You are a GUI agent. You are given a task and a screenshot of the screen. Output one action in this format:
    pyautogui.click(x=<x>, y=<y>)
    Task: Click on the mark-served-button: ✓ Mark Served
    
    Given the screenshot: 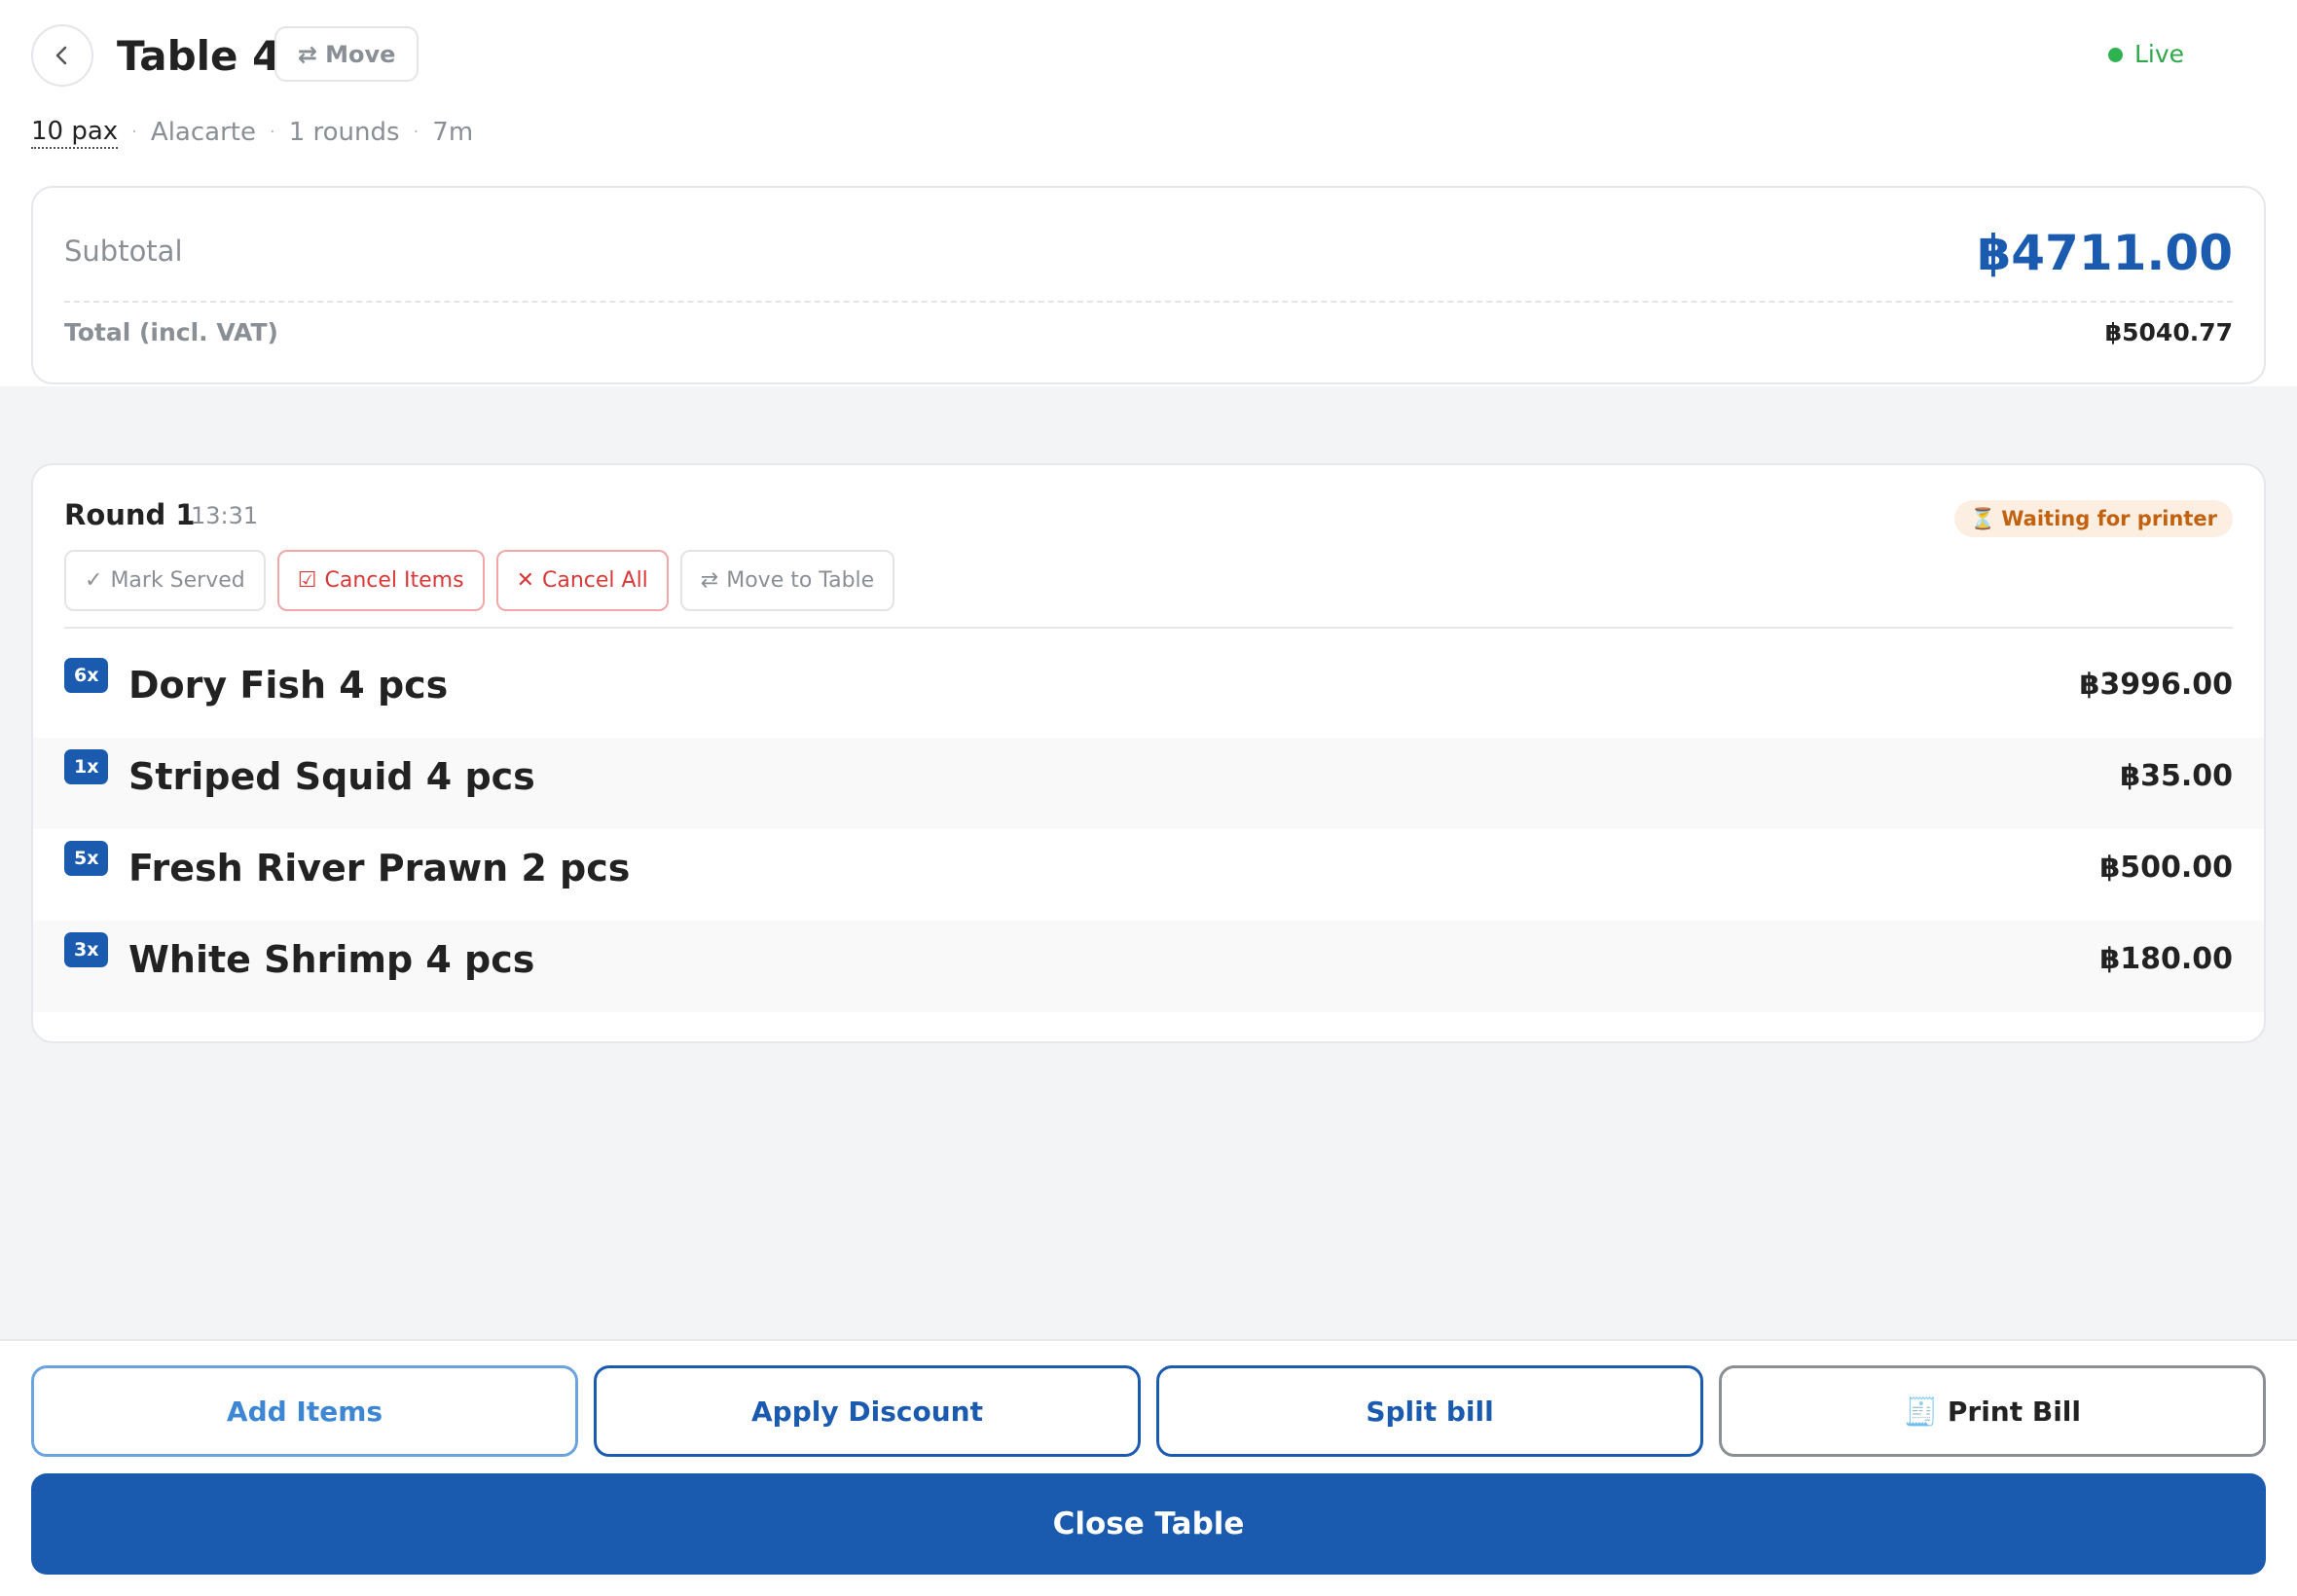 What is the action you would take?
    pyautogui.click(x=165, y=580)
    